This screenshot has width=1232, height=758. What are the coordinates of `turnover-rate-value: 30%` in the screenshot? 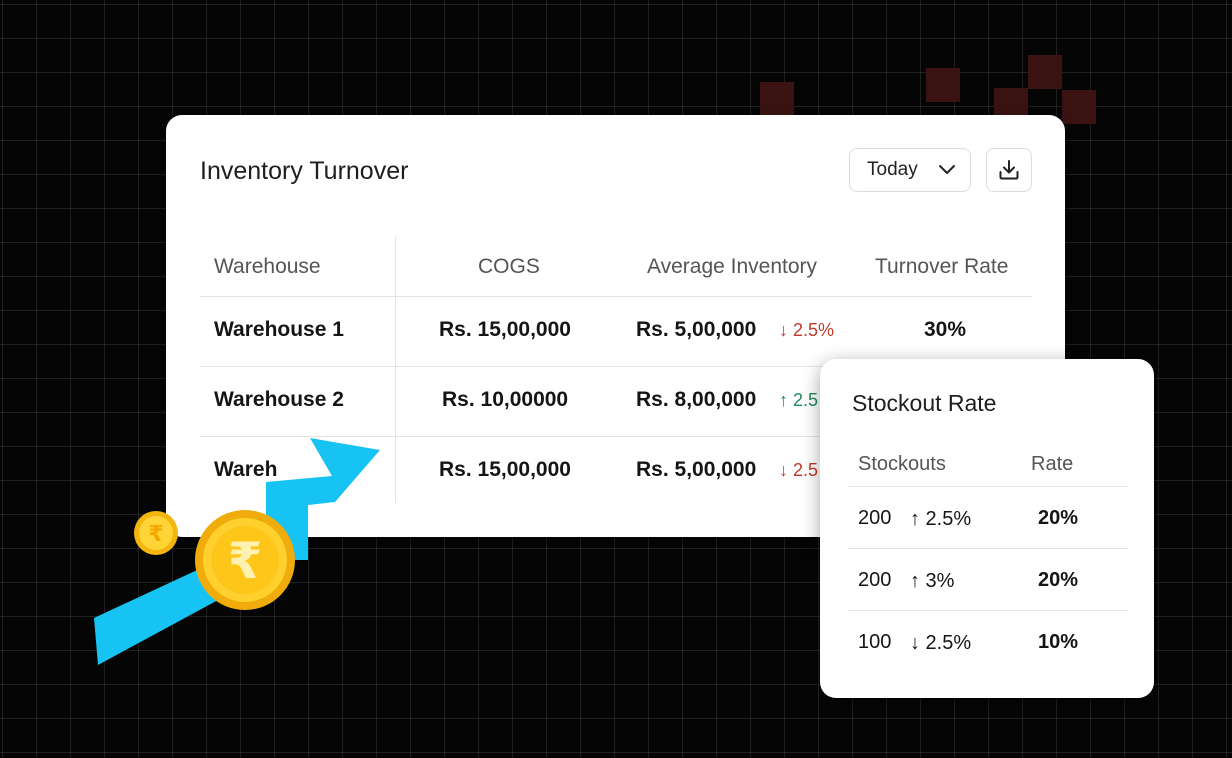 It's located at (945, 329).